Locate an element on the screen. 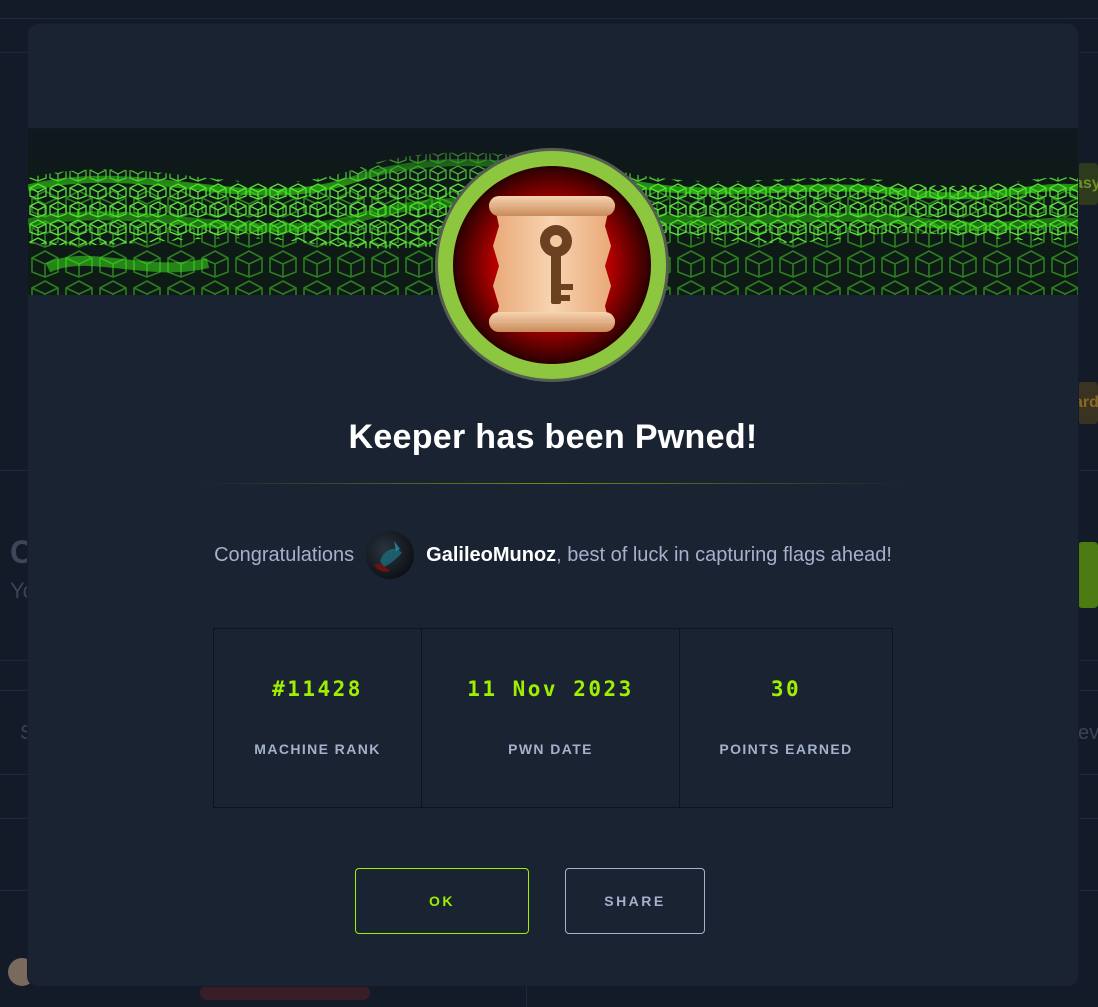 Image resolution: width=1098 pixels, height=1007 pixels. stat-label: PWN DATE is located at coordinates (550, 749).